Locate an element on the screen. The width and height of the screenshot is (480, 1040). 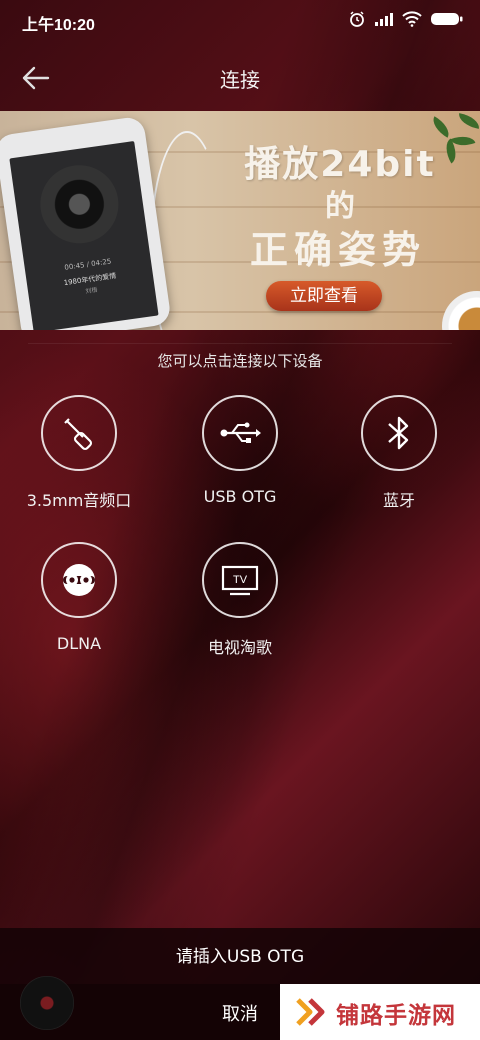
bottom-bar: 取消 铺路手游网 is located at coordinates (240, 1008).